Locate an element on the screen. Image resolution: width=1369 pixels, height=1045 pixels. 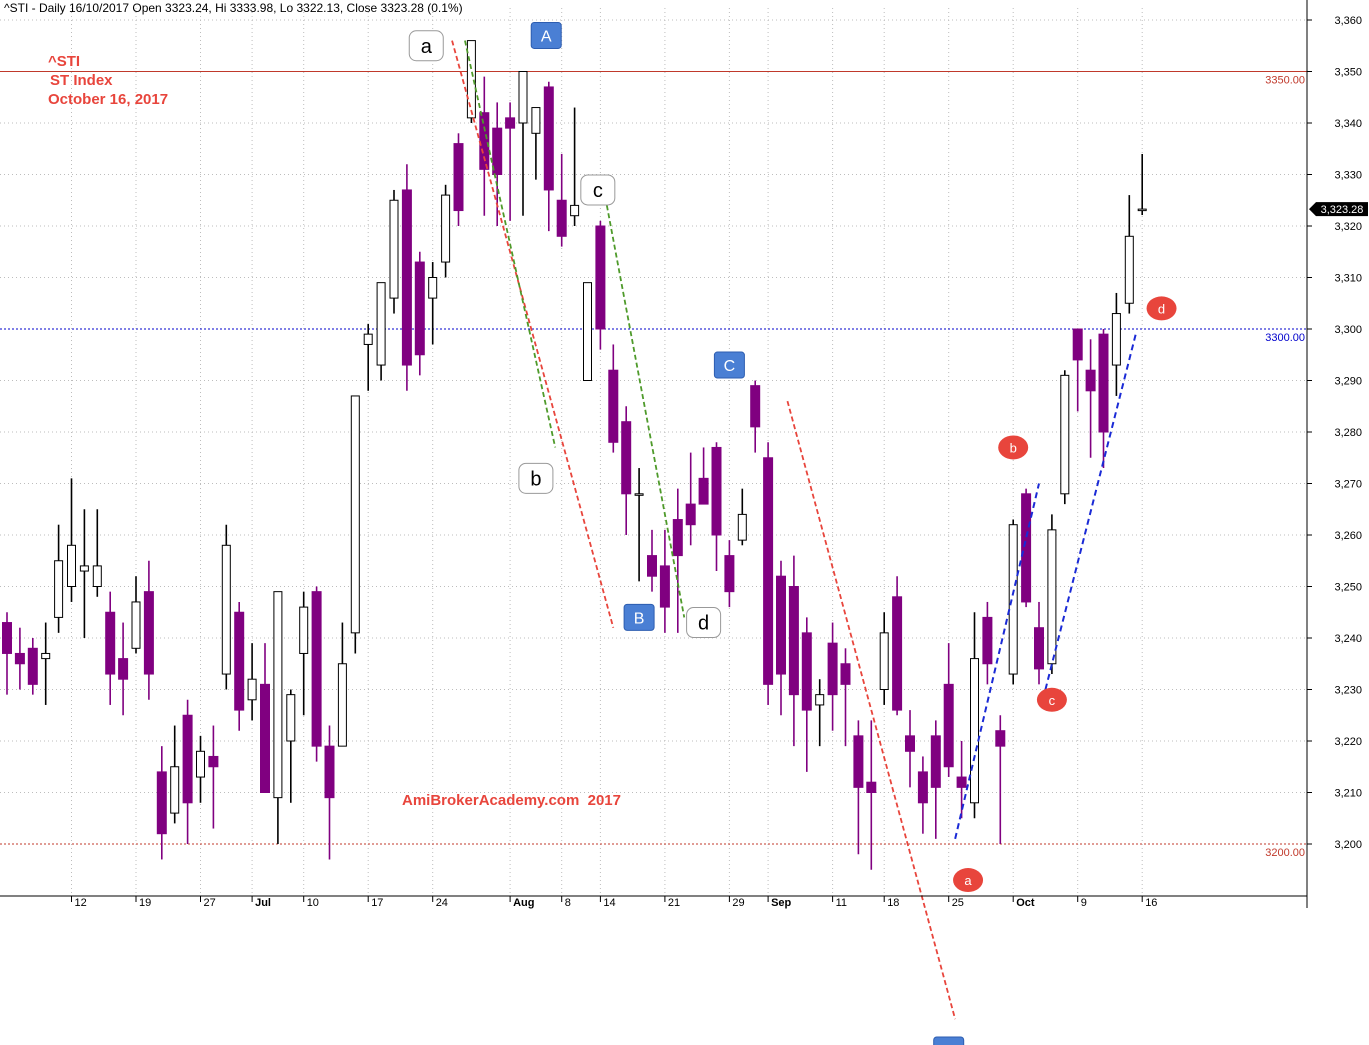
y-tick-label: 3,340 is located at coordinates (1348, 124).